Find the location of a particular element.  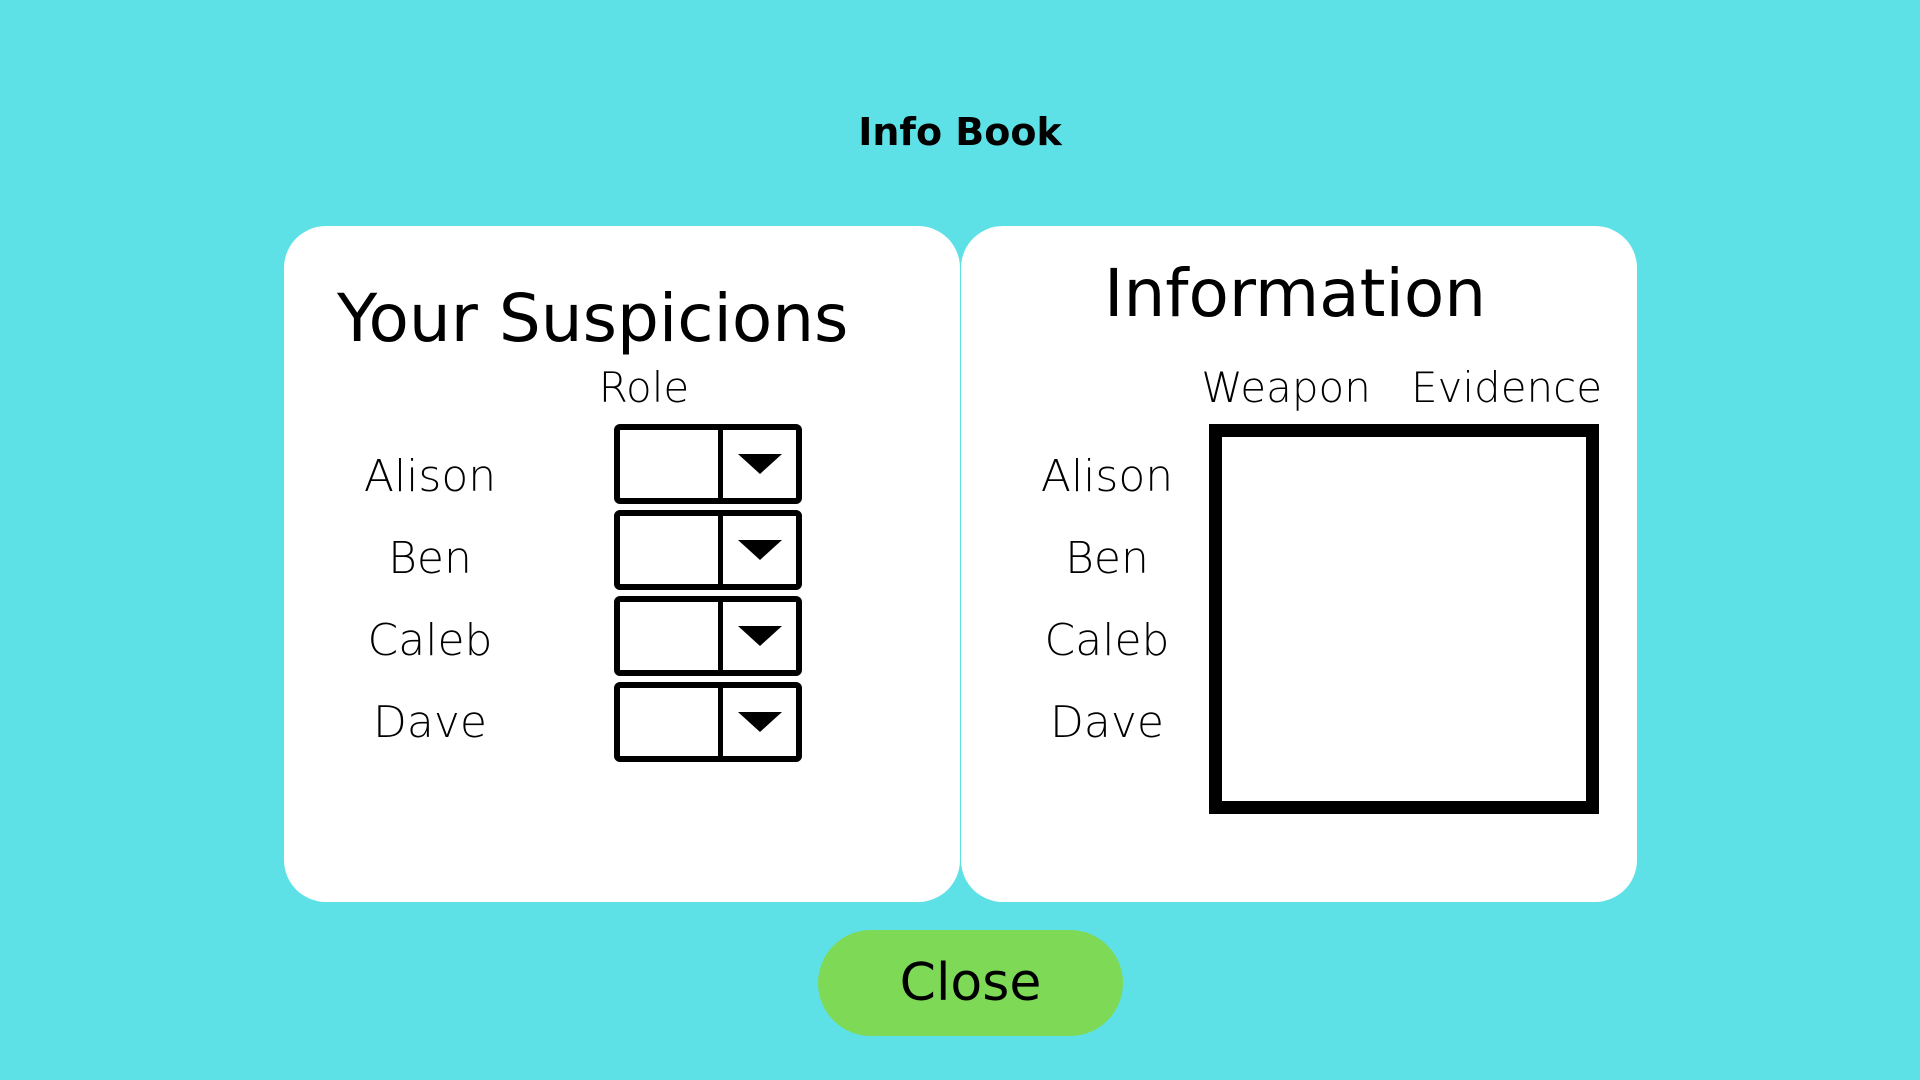

information-box is located at coordinates (1404, 619).